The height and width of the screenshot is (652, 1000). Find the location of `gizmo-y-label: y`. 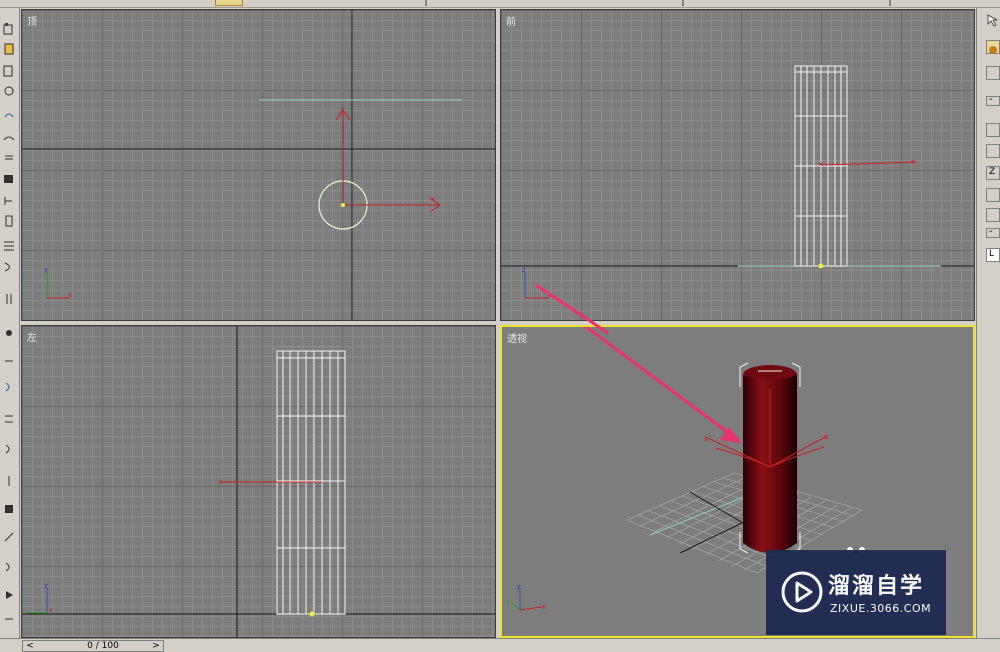

gizmo-y-label: y is located at coordinates (342, 109).